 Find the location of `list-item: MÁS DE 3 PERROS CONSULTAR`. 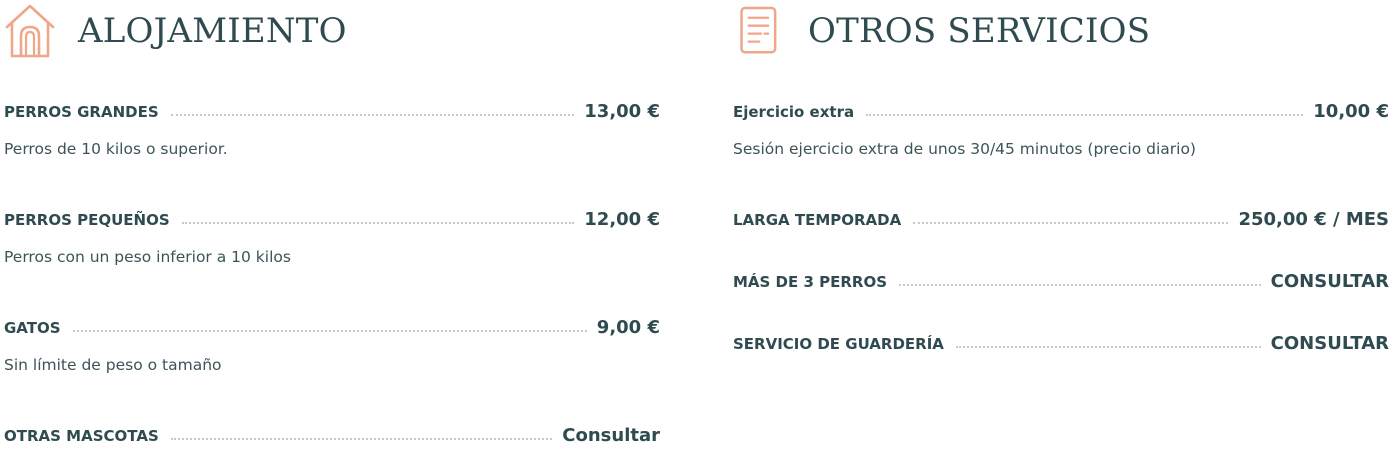

list-item: MÁS DE 3 PERROS CONSULTAR is located at coordinates (1061, 284).